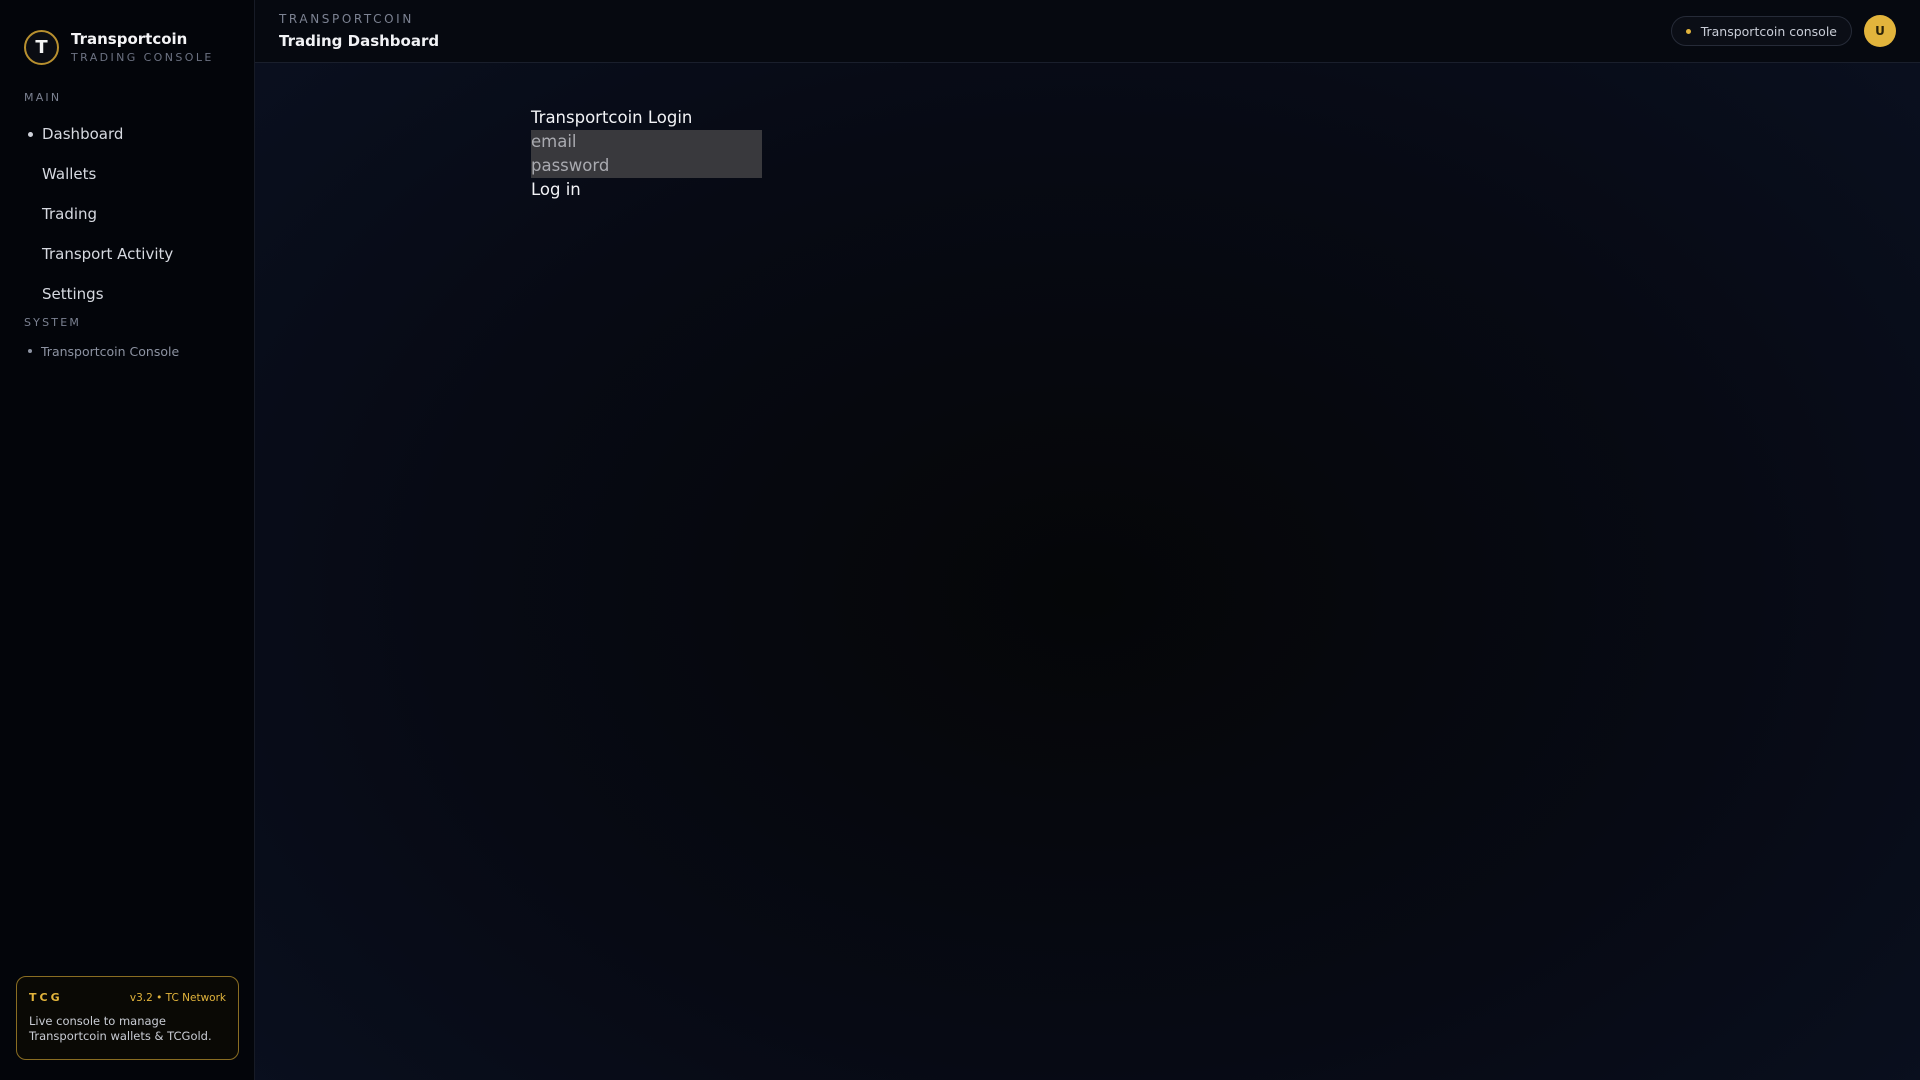 This screenshot has width=1920, height=1080. I want to click on footer-tag: TCG, so click(46, 997).